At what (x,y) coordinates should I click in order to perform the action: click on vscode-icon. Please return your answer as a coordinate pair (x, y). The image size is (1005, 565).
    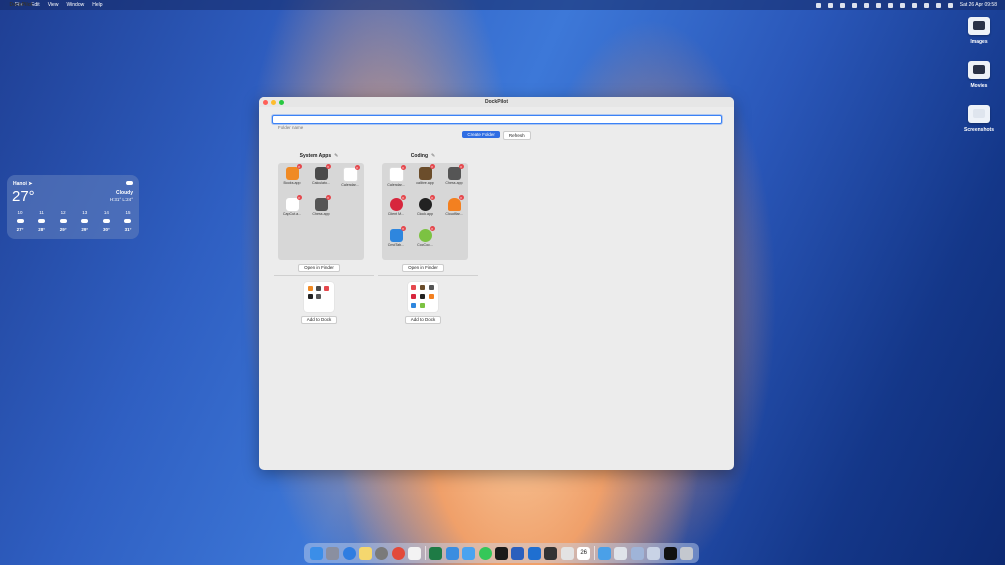
    Looking at the image, I should click on (534, 553).